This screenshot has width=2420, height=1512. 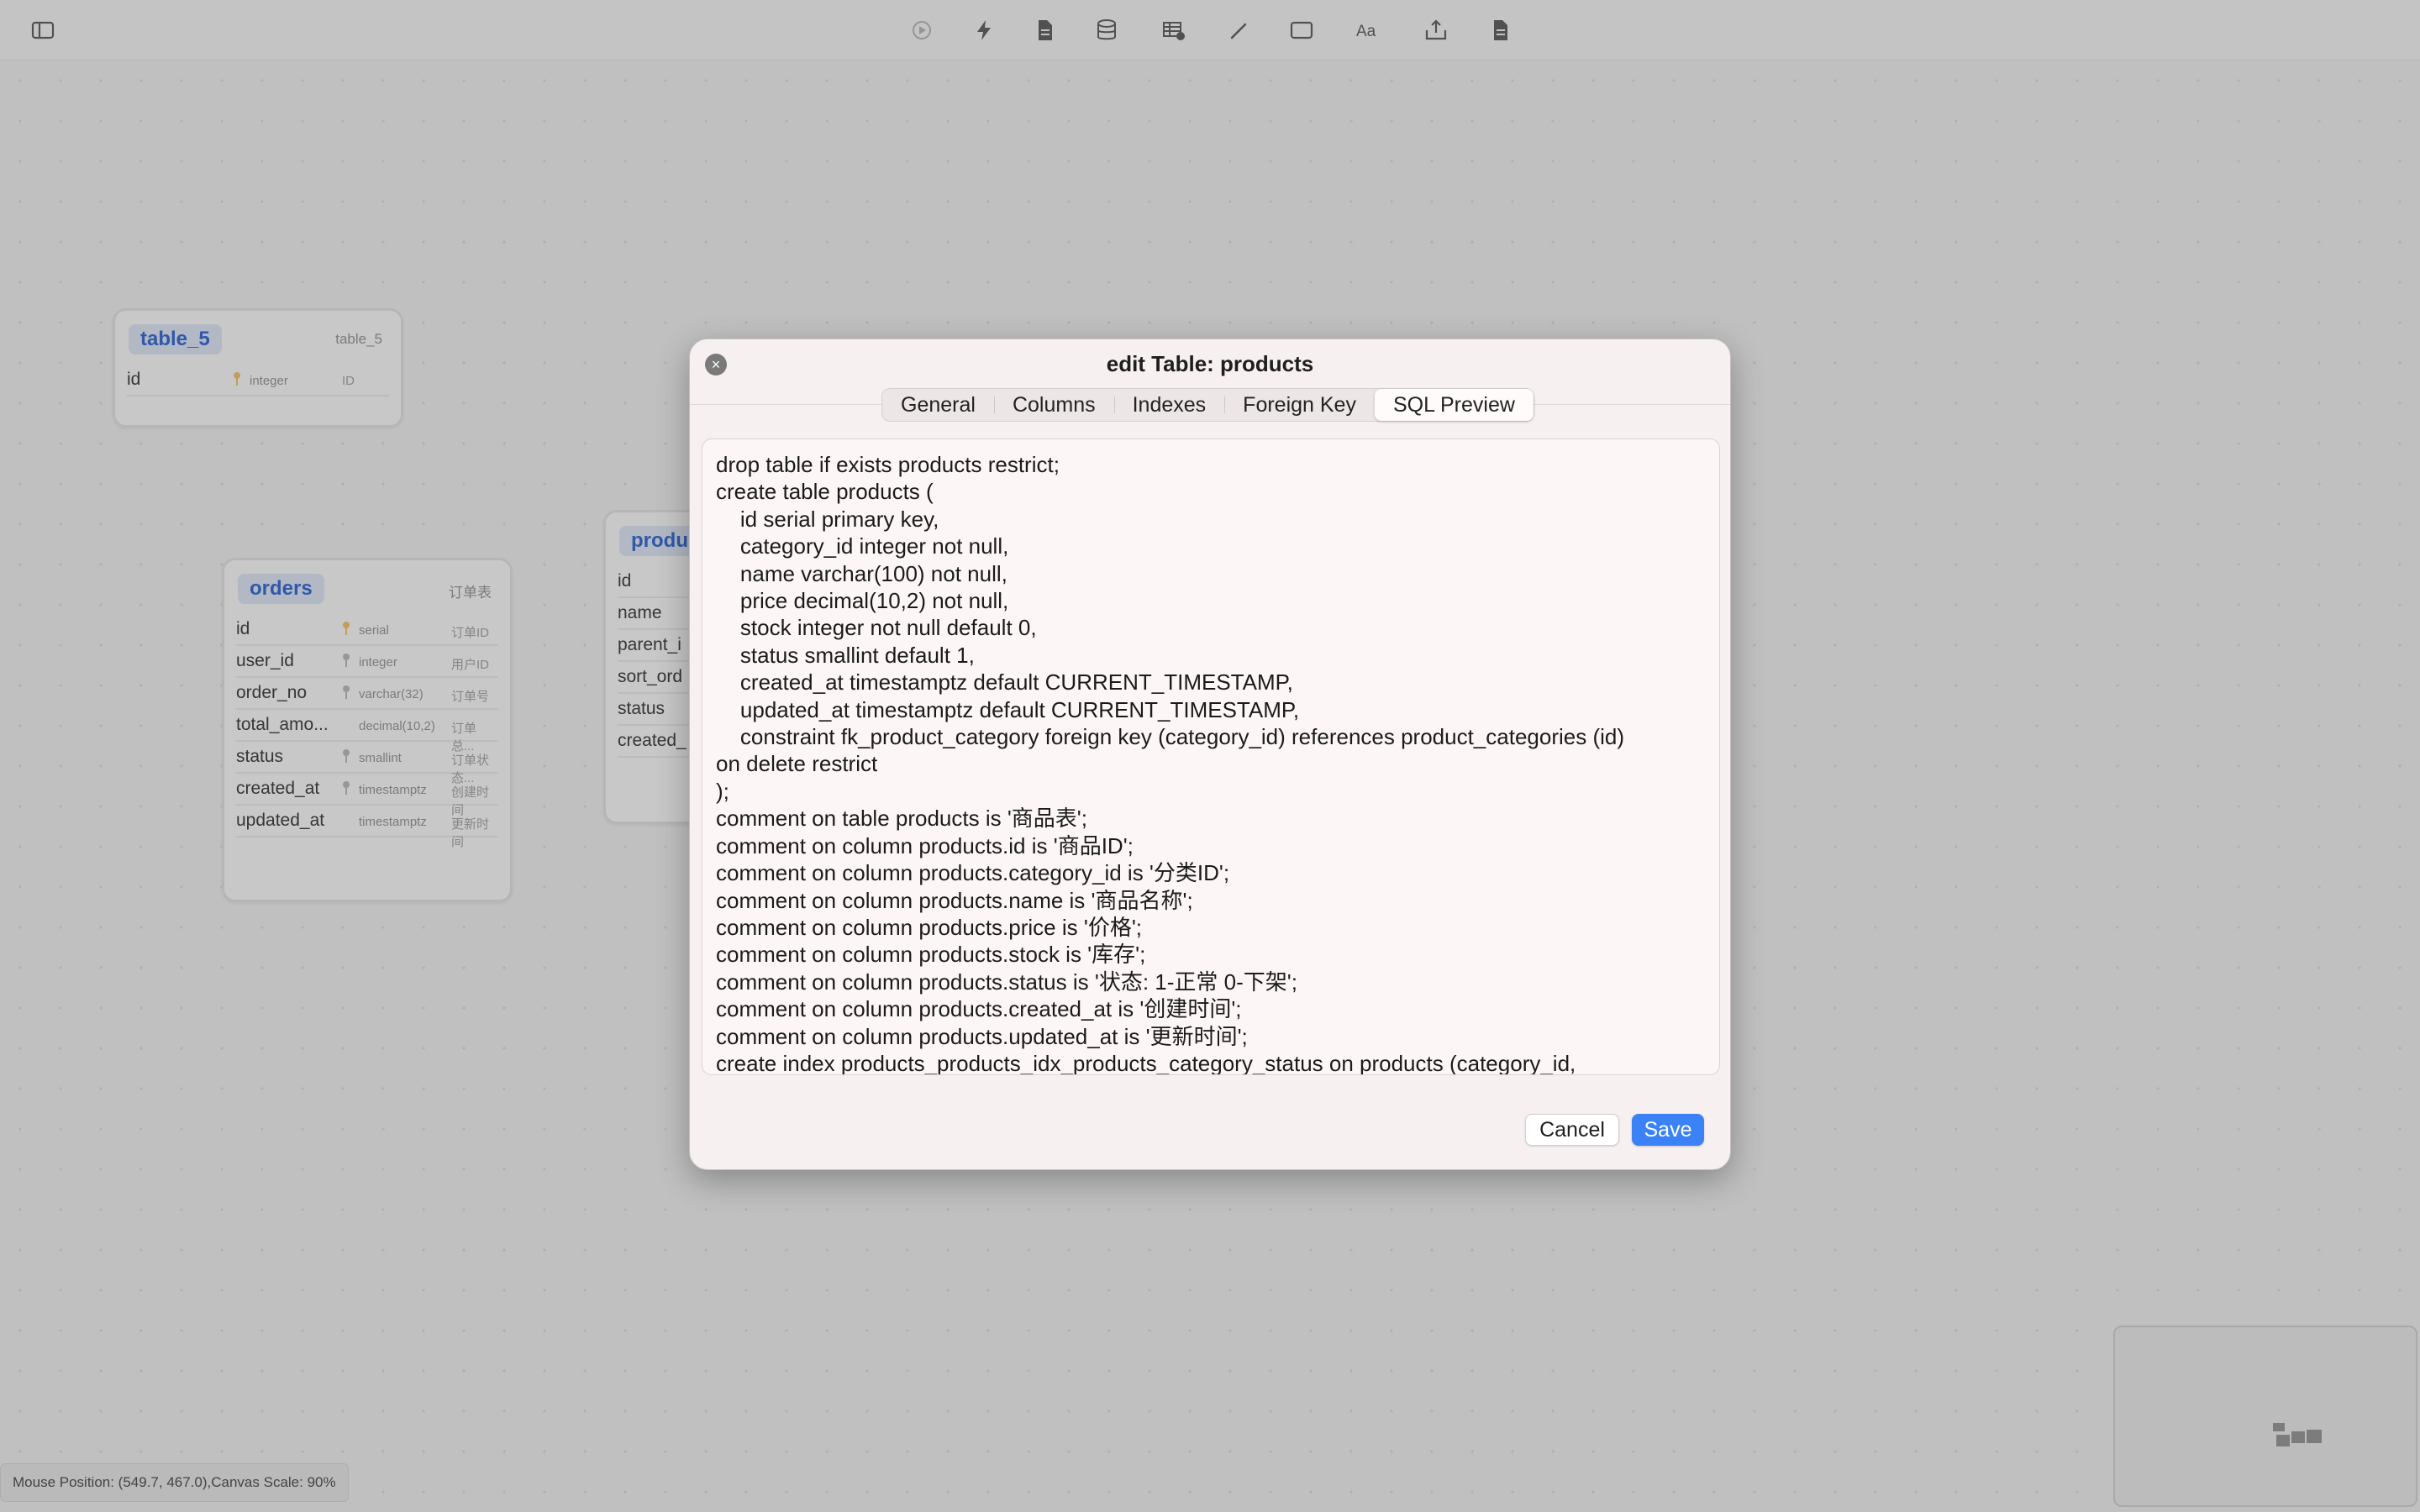 What do you see at coordinates (1299, 405) in the screenshot?
I see `tab-foreign-key: Foreign Key` at bounding box center [1299, 405].